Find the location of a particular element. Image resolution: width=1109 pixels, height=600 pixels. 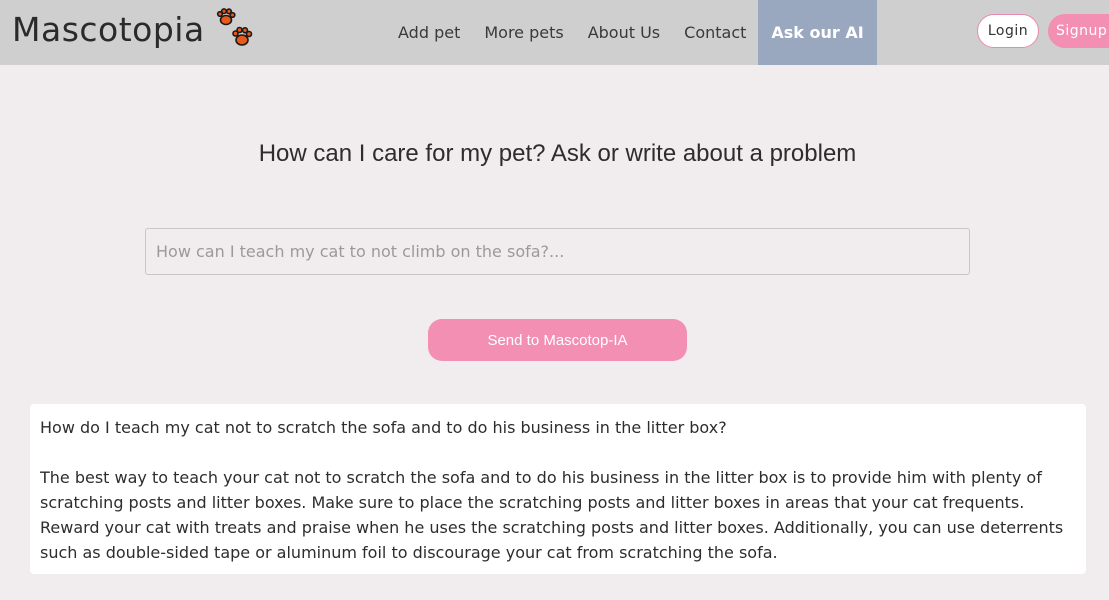

nav-link-ask-our-ai: Ask our AI is located at coordinates (817, 32).